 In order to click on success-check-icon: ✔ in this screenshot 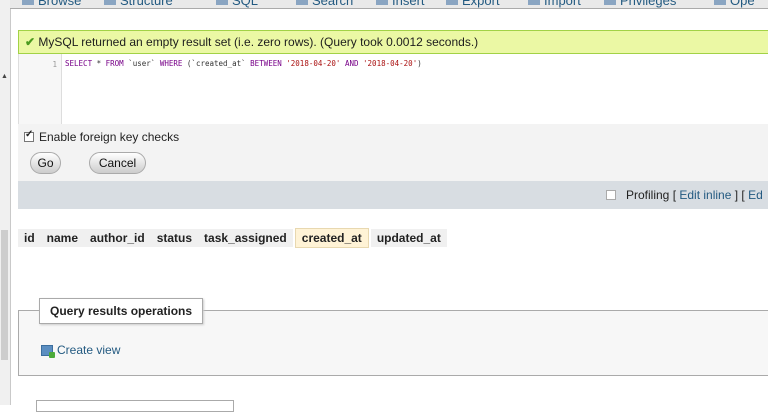, I will do `click(30, 42)`.